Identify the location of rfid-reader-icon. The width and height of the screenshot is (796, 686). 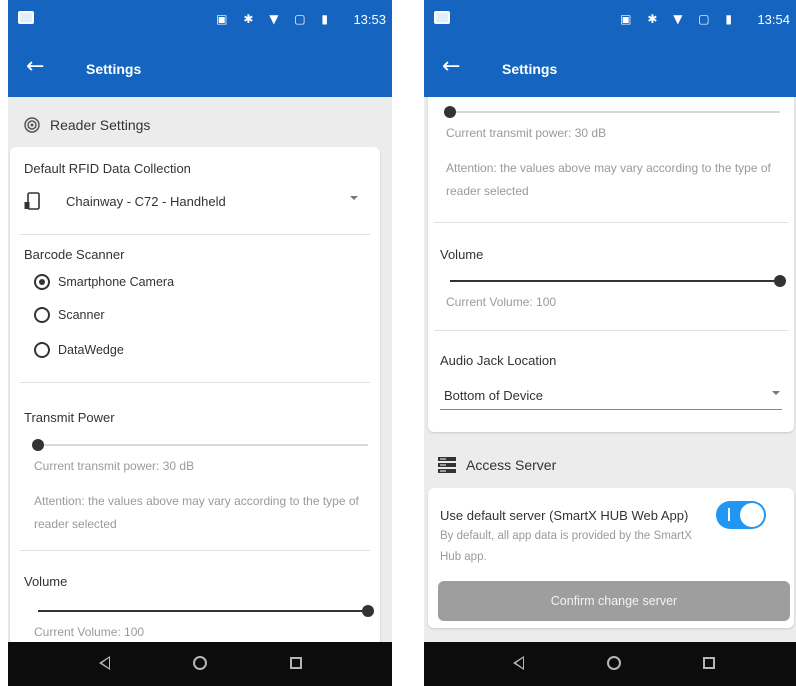
(32, 125).